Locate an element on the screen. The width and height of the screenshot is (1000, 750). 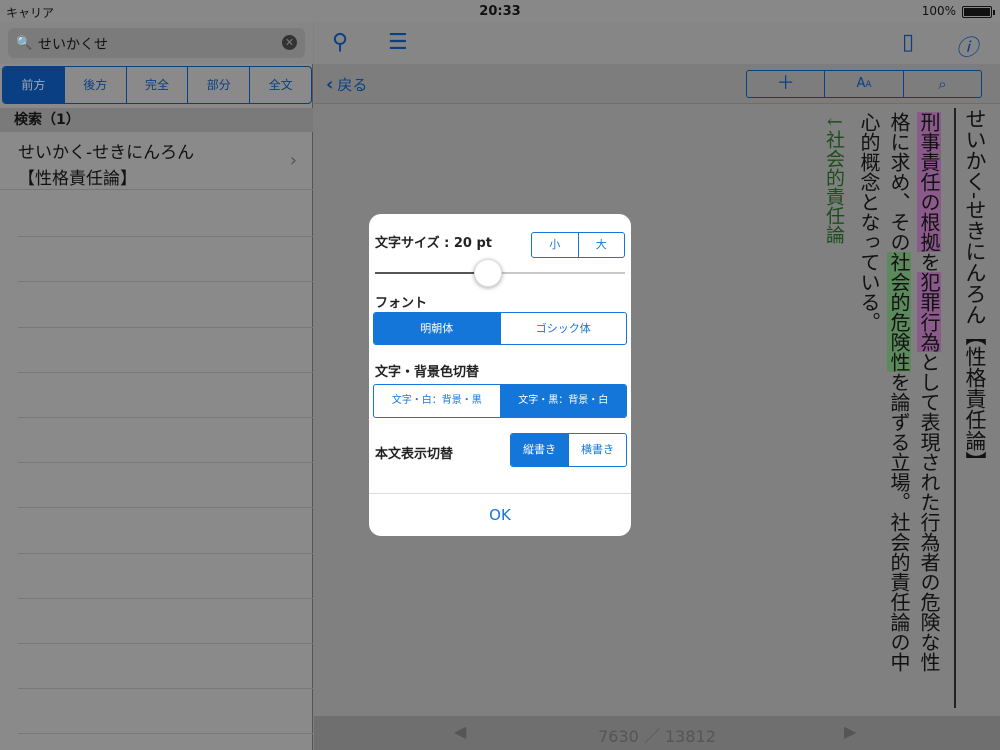
color-label: 文字・背景色切替 is located at coordinates (427, 372).